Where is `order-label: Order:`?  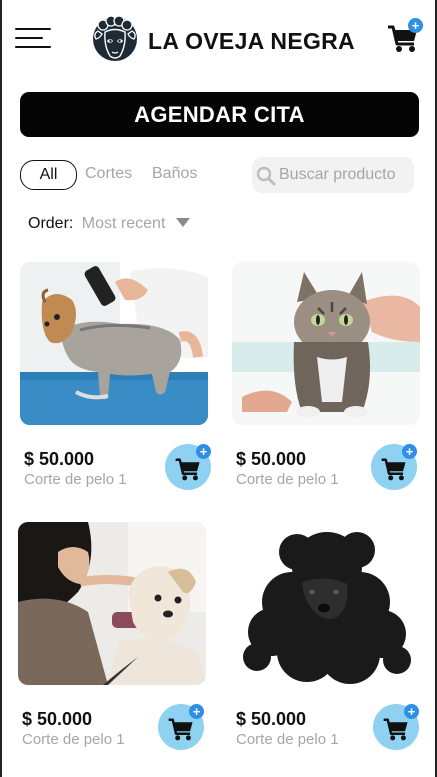
order-label: Order: is located at coordinates (51, 223).